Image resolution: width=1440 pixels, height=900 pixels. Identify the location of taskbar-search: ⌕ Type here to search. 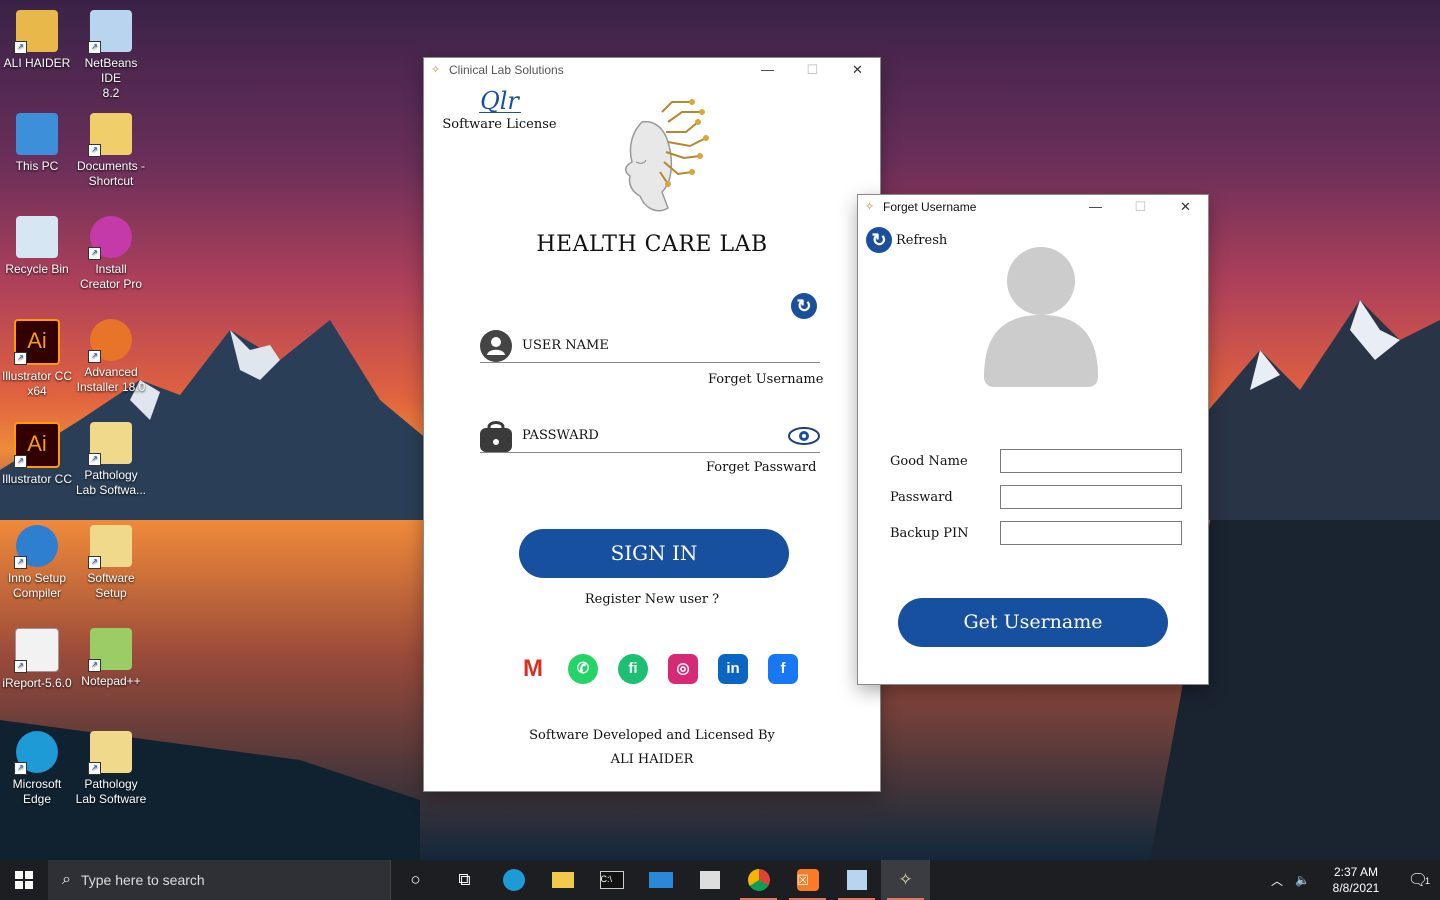
(219, 880).